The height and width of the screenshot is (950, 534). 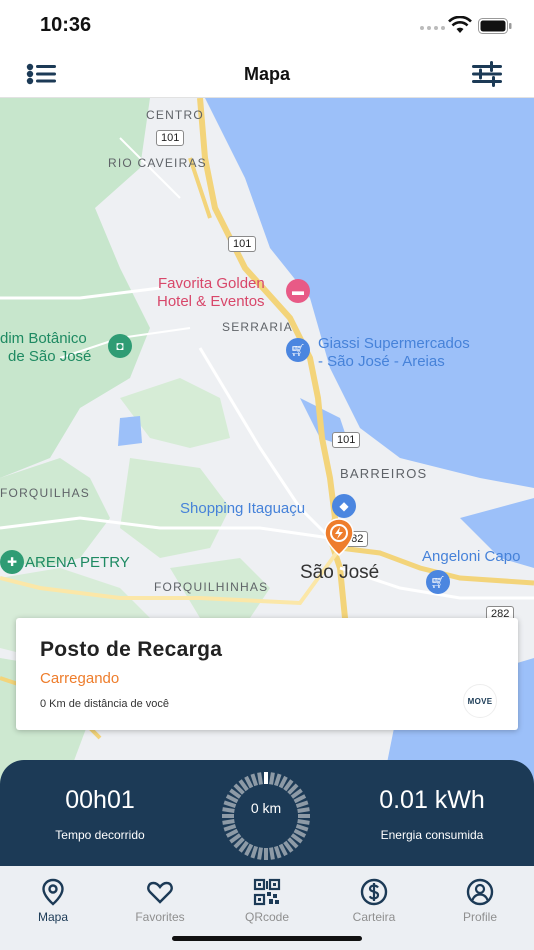 What do you see at coordinates (43, 338) in the screenshot?
I see `poi-jardim-name: dim Botânico` at bounding box center [43, 338].